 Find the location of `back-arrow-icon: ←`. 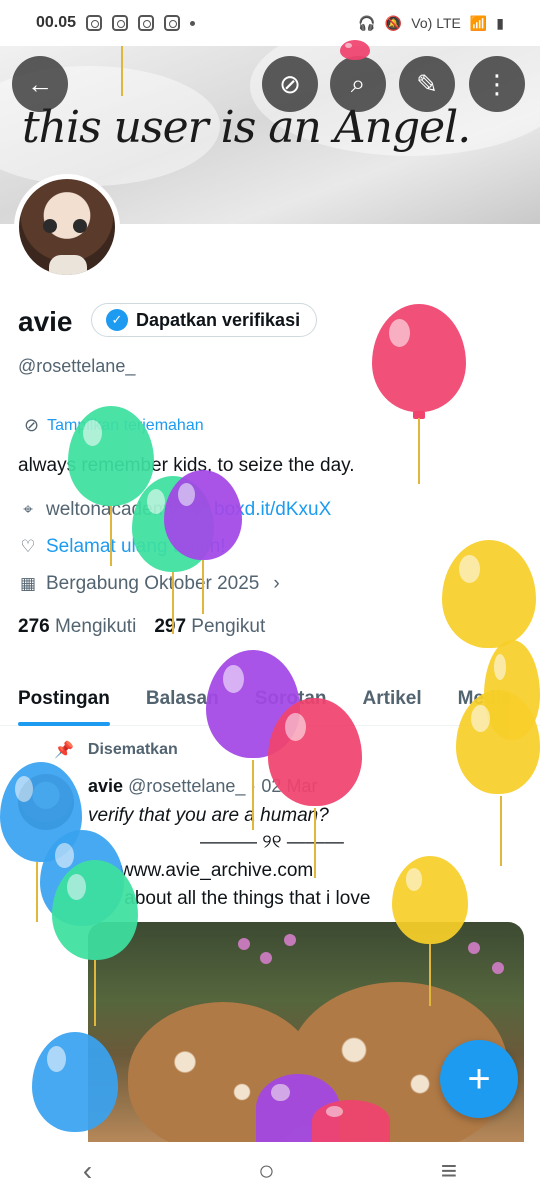

back-arrow-icon: ← is located at coordinates (40, 83).